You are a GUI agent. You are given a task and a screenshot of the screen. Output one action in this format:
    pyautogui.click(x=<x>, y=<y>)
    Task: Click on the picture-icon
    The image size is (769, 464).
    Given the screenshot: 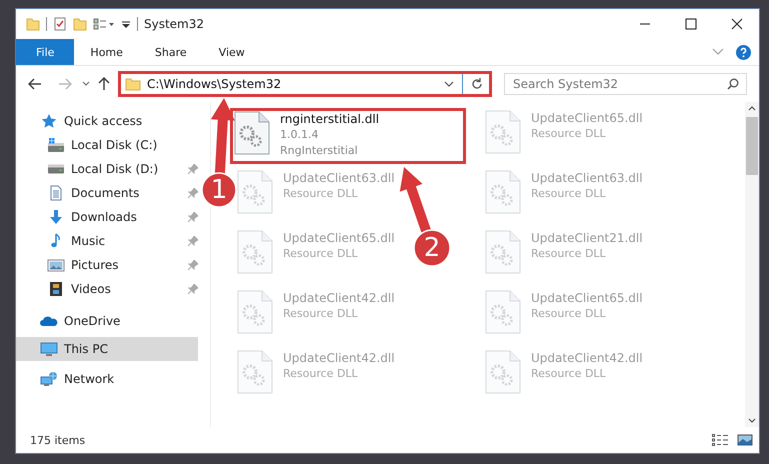 What is the action you would take?
    pyautogui.click(x=56, y=265)
    